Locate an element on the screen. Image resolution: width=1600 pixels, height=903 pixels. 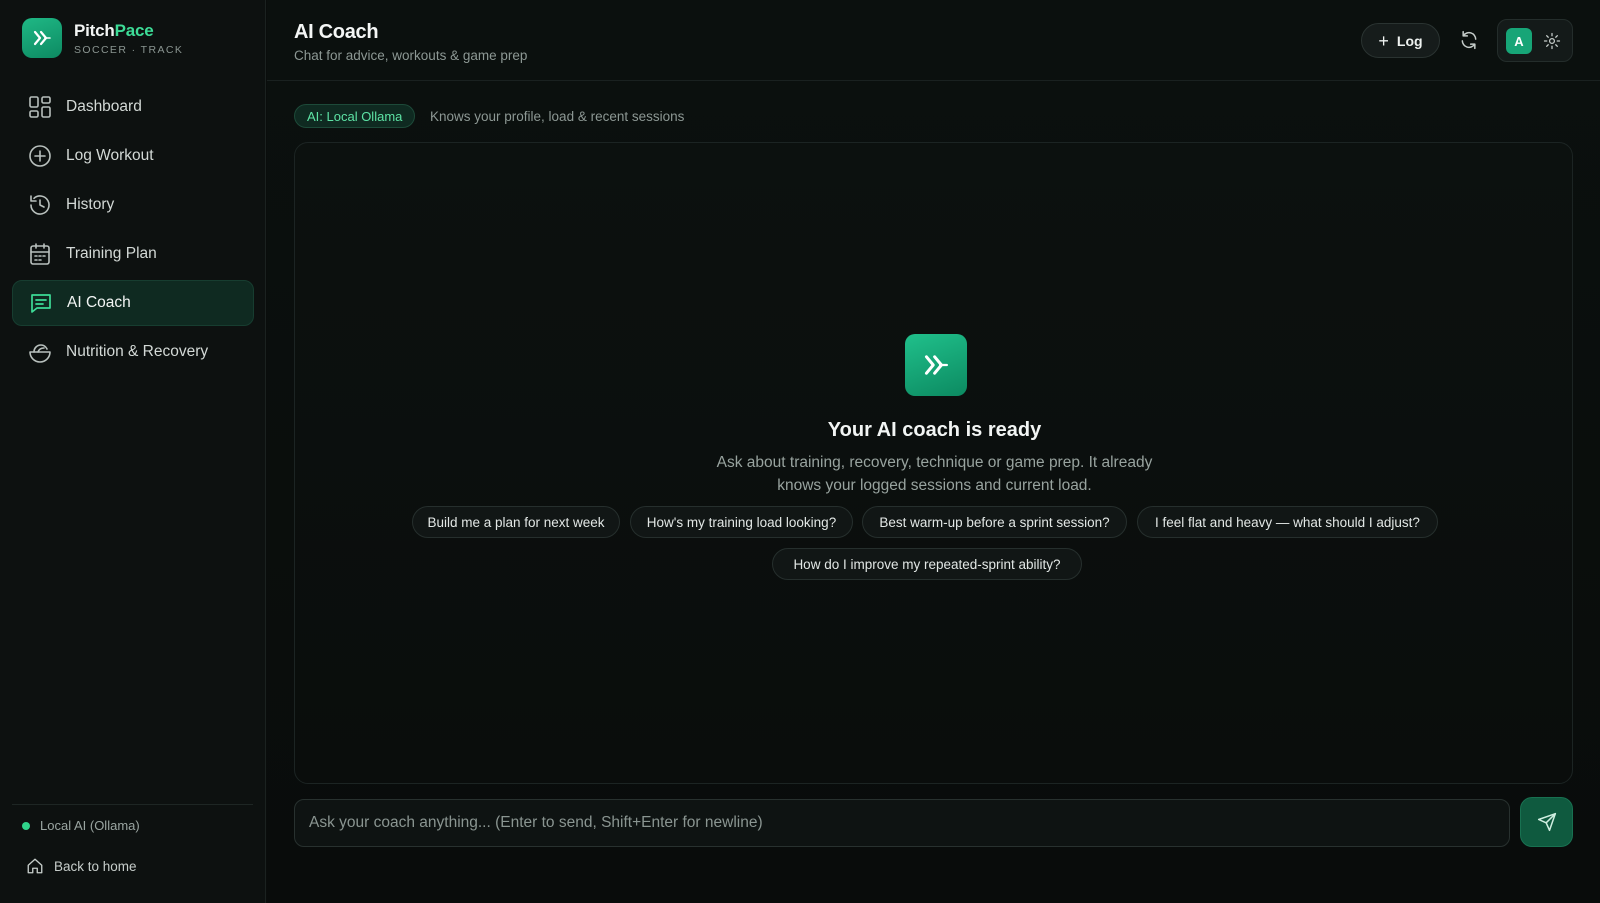
back-home-link: Back to home is located at coordinates (81, 866).